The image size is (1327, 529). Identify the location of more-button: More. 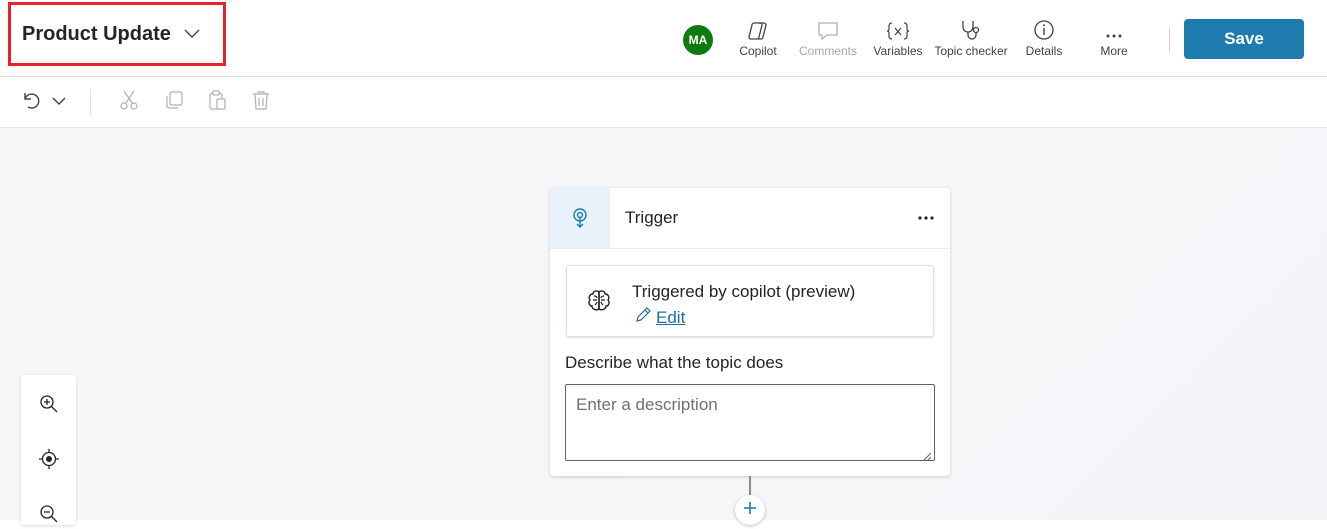
(1114, 40).